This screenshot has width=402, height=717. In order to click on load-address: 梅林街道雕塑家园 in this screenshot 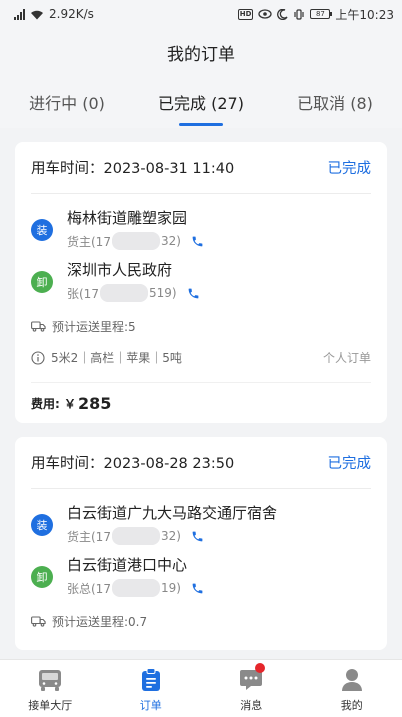, I will do `click(127, 218)`.